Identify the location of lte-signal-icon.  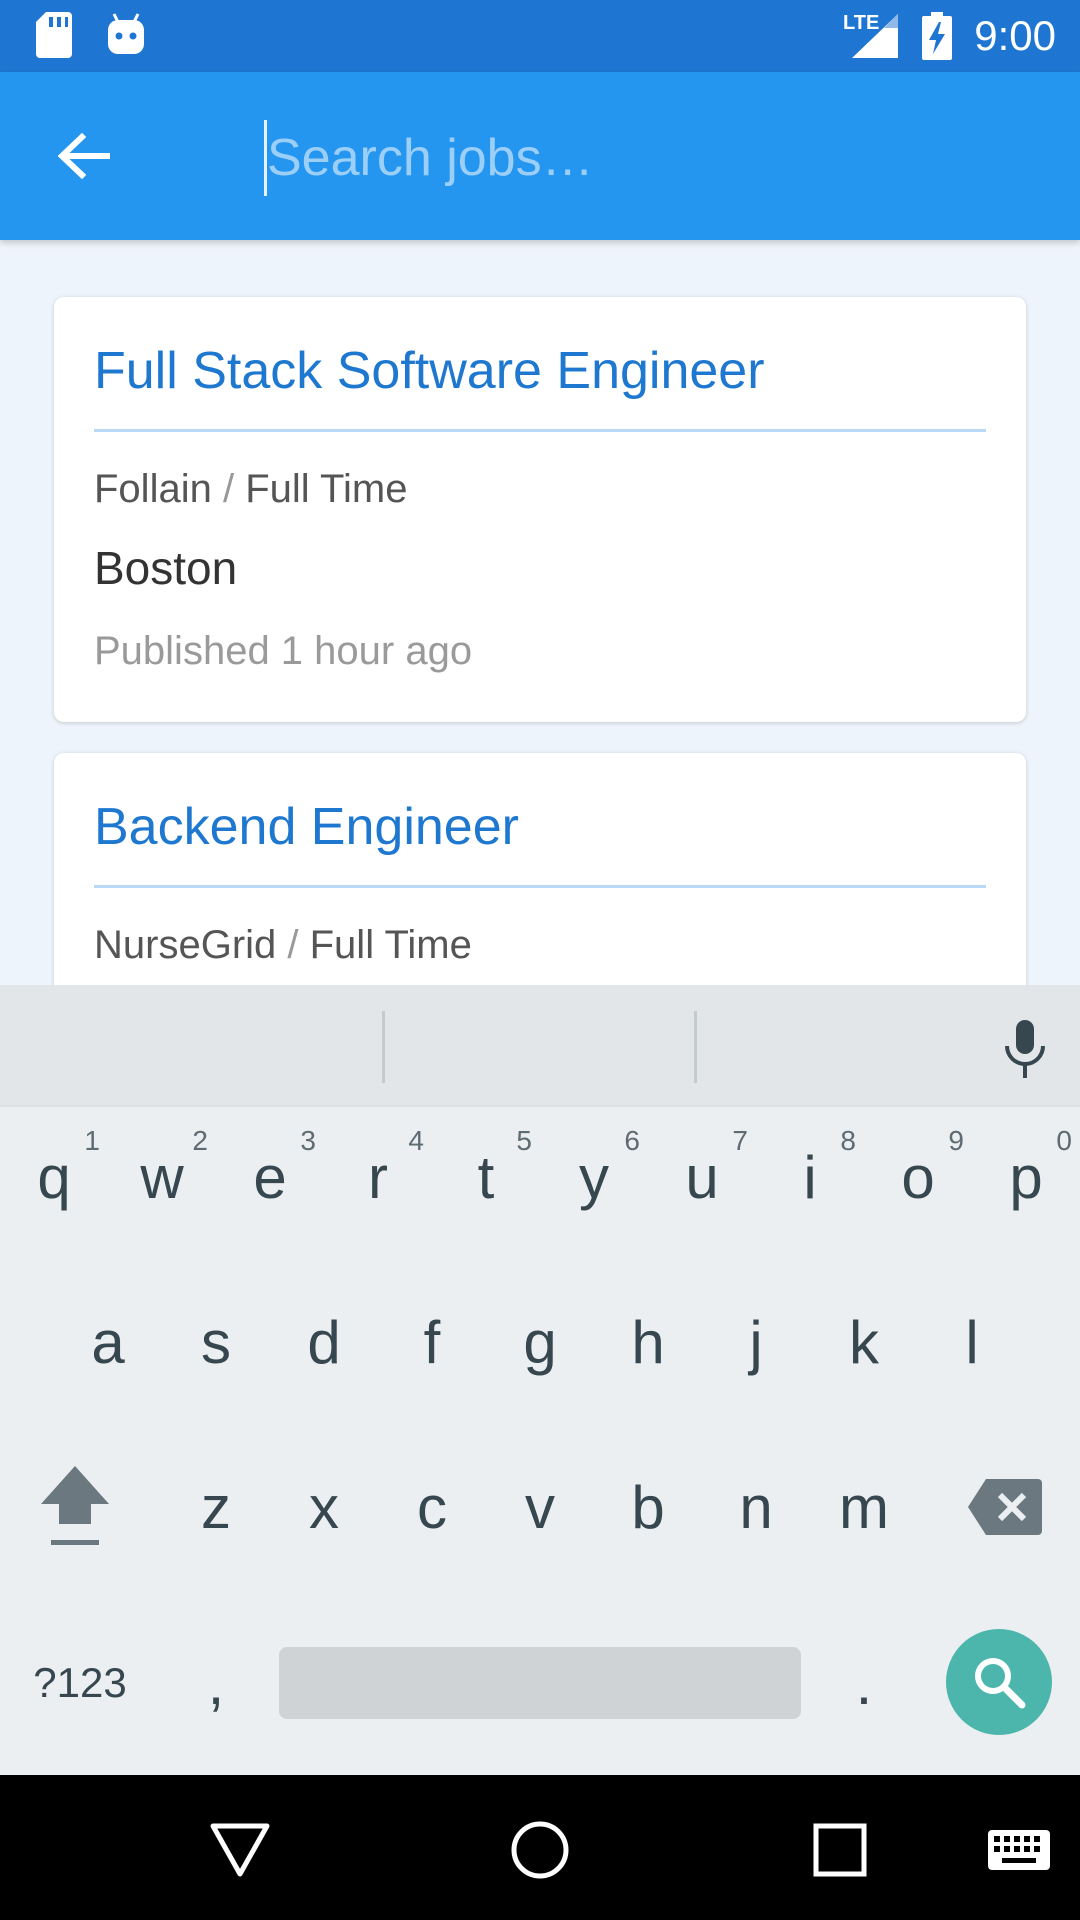
(875, 36).